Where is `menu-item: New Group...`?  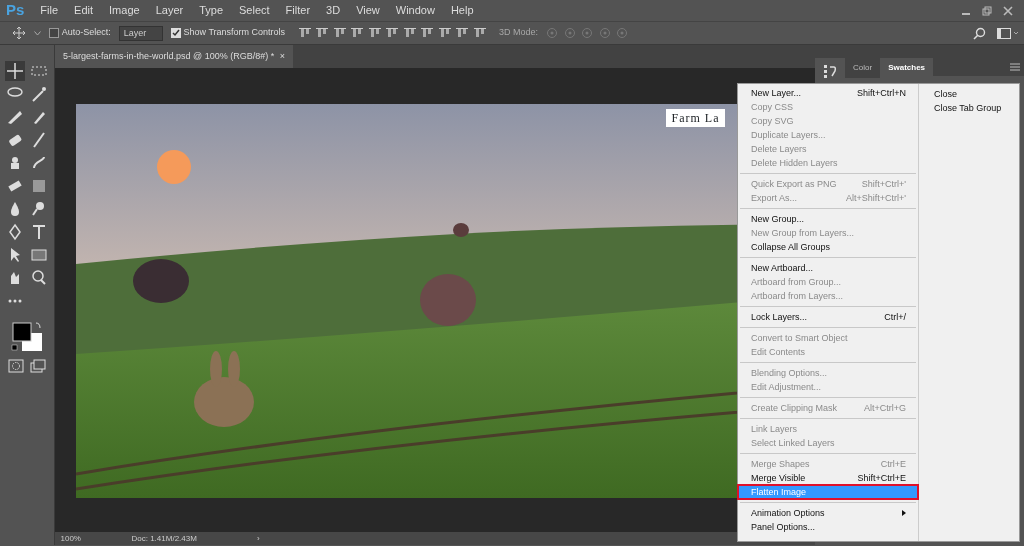 menu-item: New Group... is located at coordinates (828, 219).